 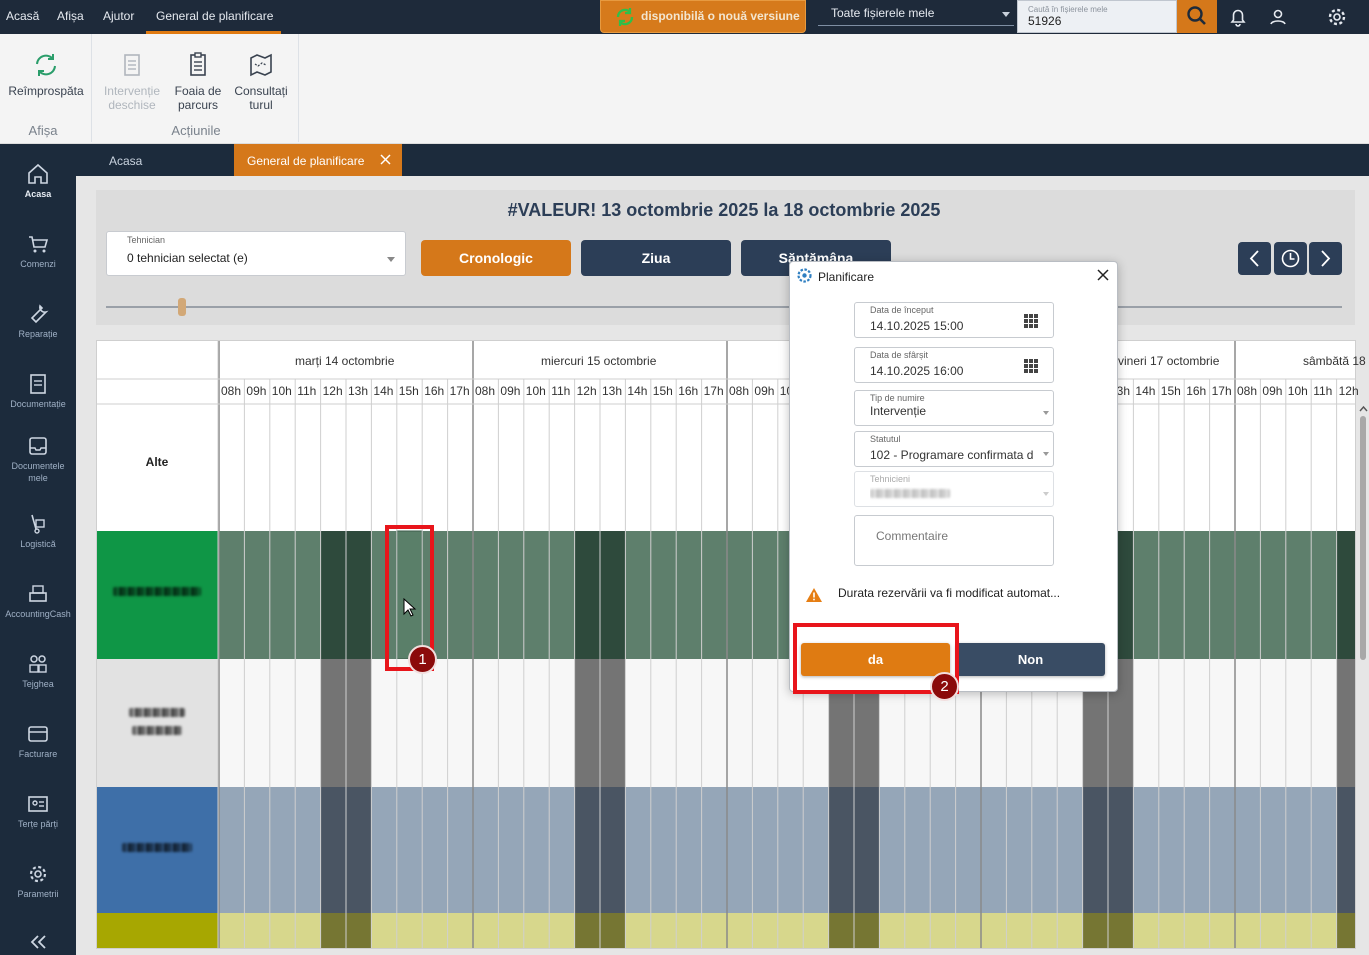 I want to click on search-icon, so click(x=1196, y=15).